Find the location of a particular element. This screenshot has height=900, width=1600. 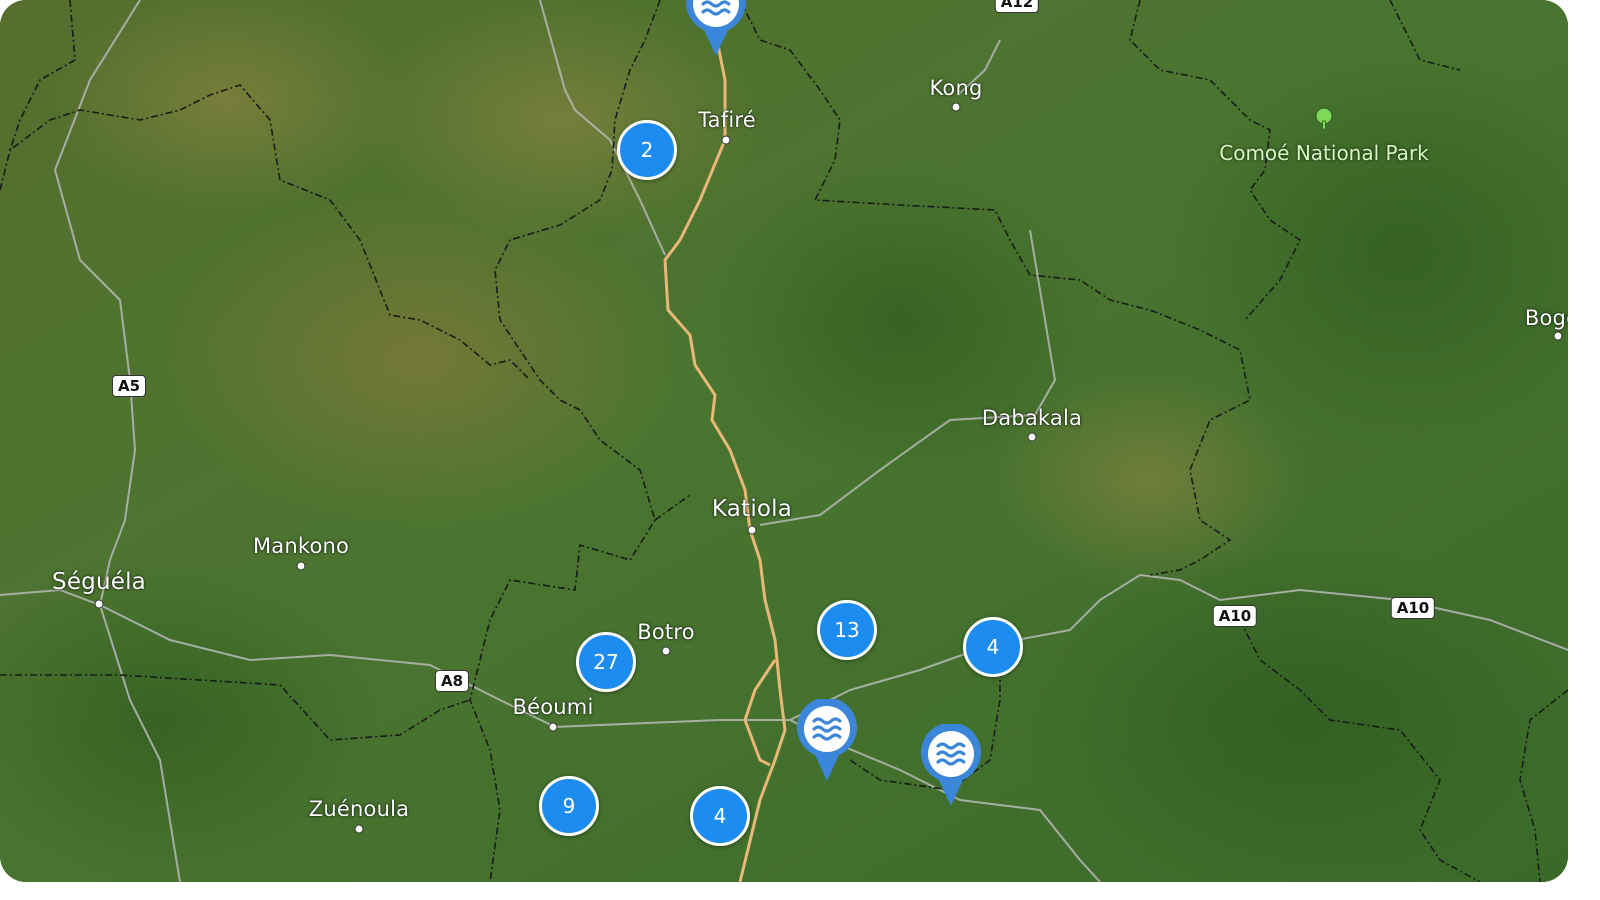

tree-icon is located at coordinates (1324, 121).